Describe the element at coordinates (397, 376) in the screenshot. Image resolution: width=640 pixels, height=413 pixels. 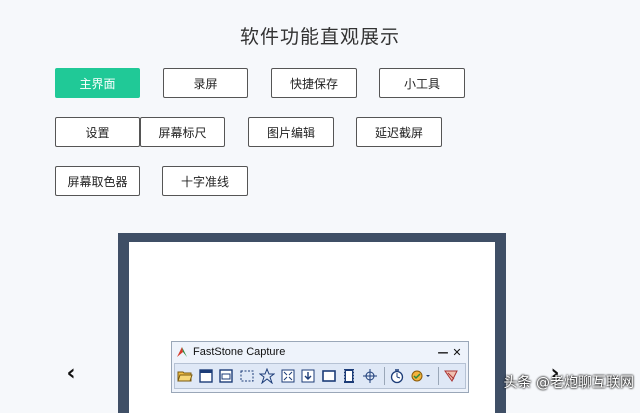
I see `delay-timer-icon` at that location.